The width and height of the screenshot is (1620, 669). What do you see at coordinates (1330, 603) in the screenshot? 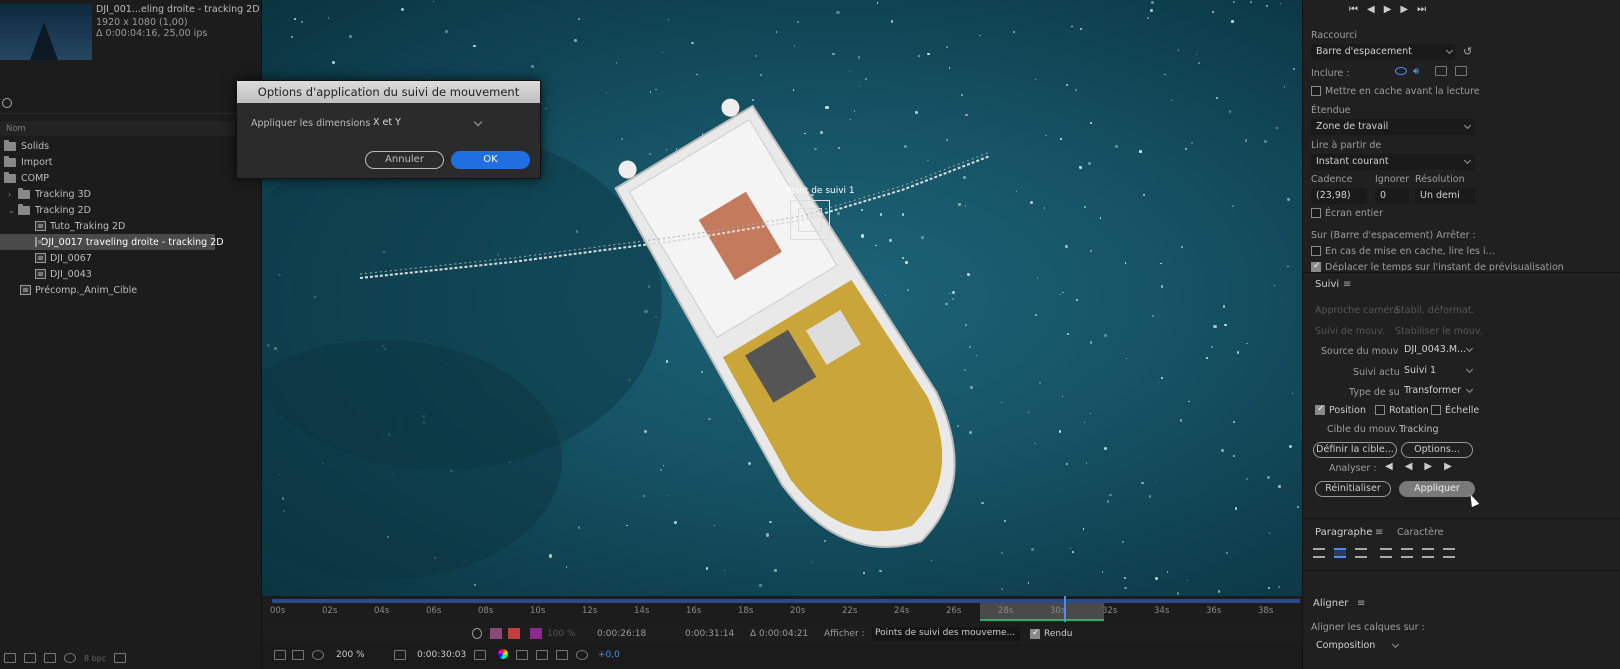
I see `align-panel-title: Aligner` at bounding box center [1330, 603].